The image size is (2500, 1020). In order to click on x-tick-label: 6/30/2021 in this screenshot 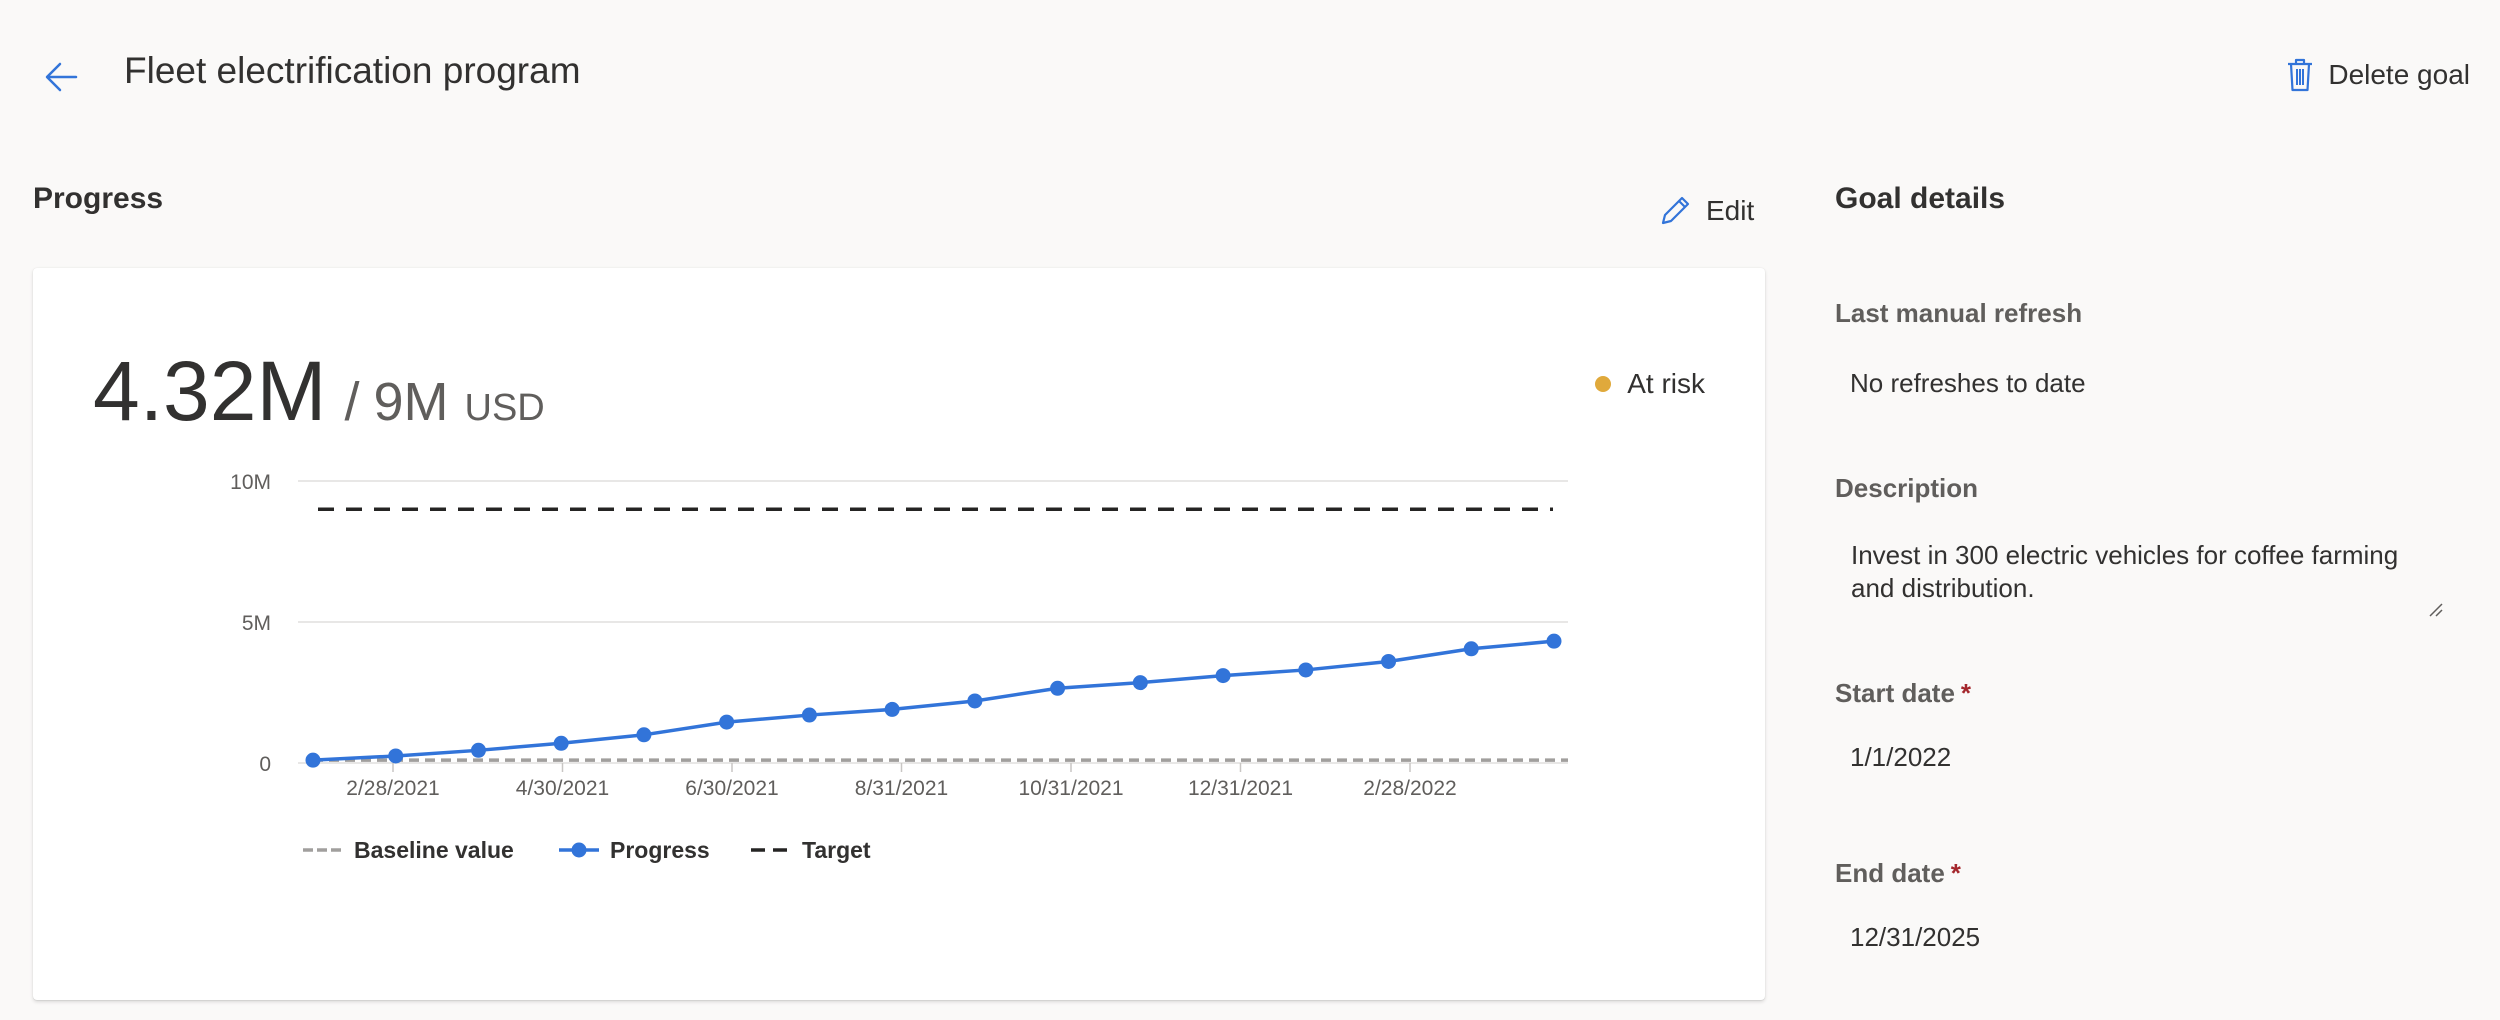, I will do `click(731, 788)`.